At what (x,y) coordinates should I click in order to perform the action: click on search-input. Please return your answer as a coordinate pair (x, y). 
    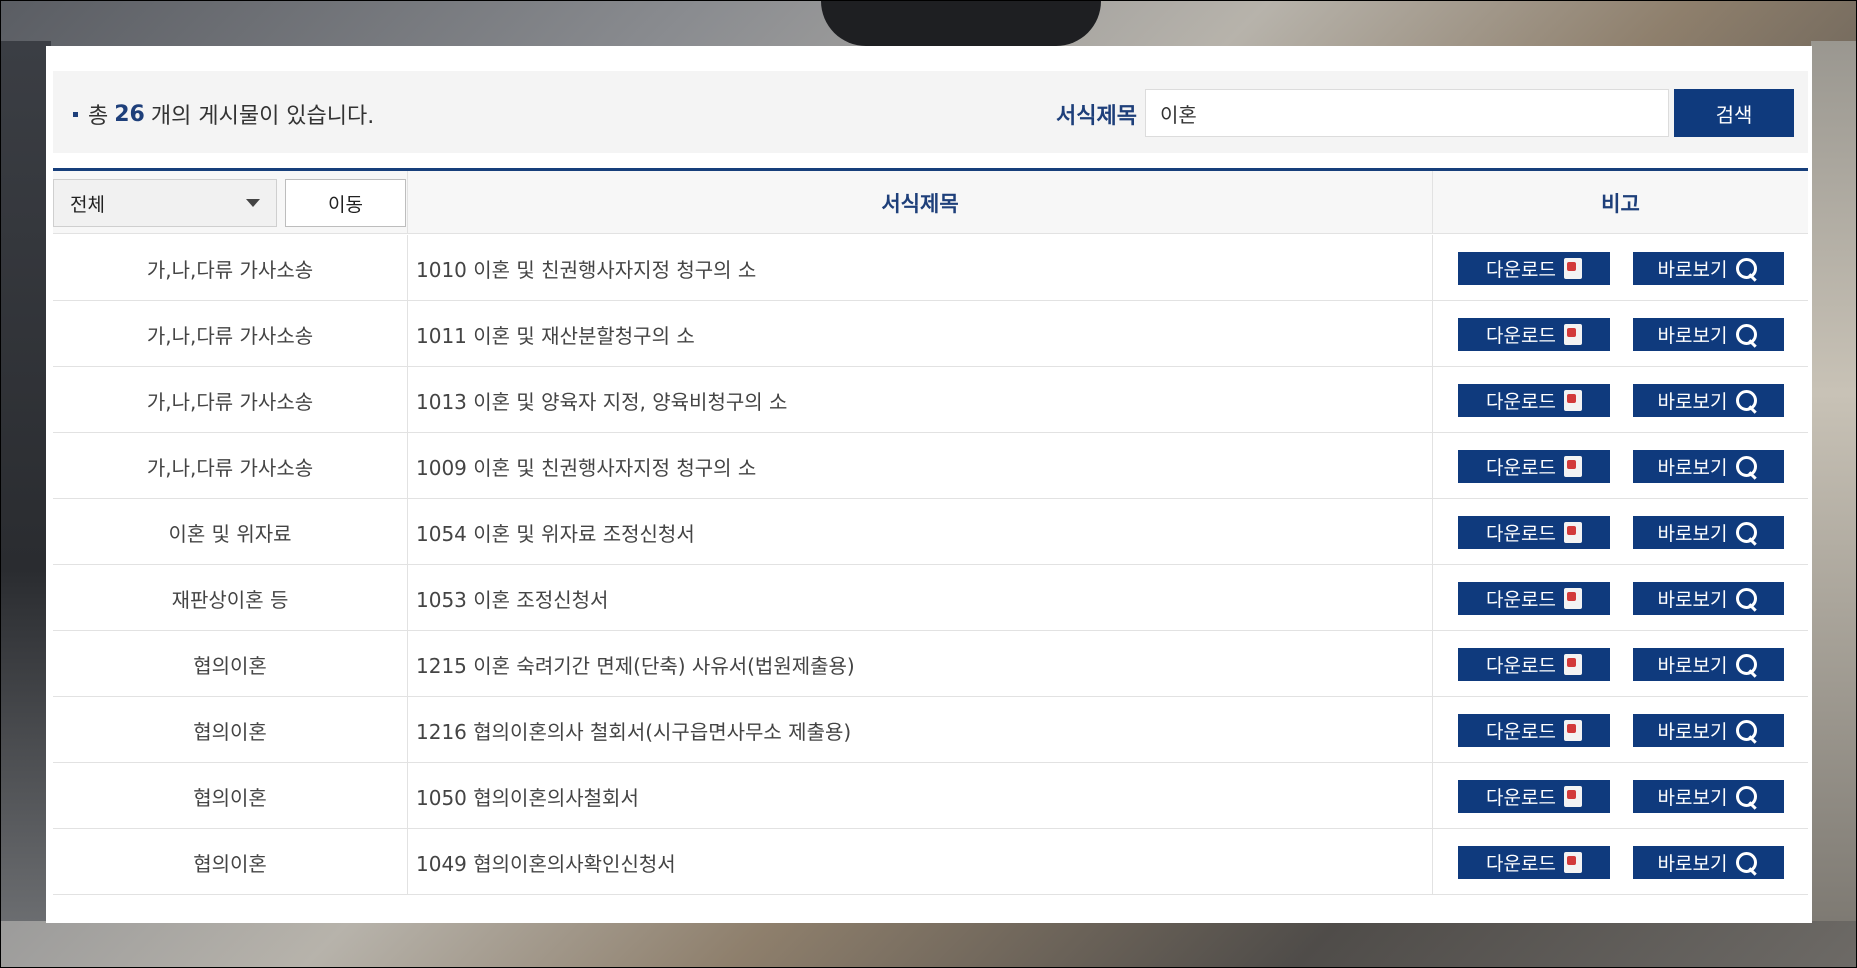
    Looking at the image, I should click on (1407, 113).